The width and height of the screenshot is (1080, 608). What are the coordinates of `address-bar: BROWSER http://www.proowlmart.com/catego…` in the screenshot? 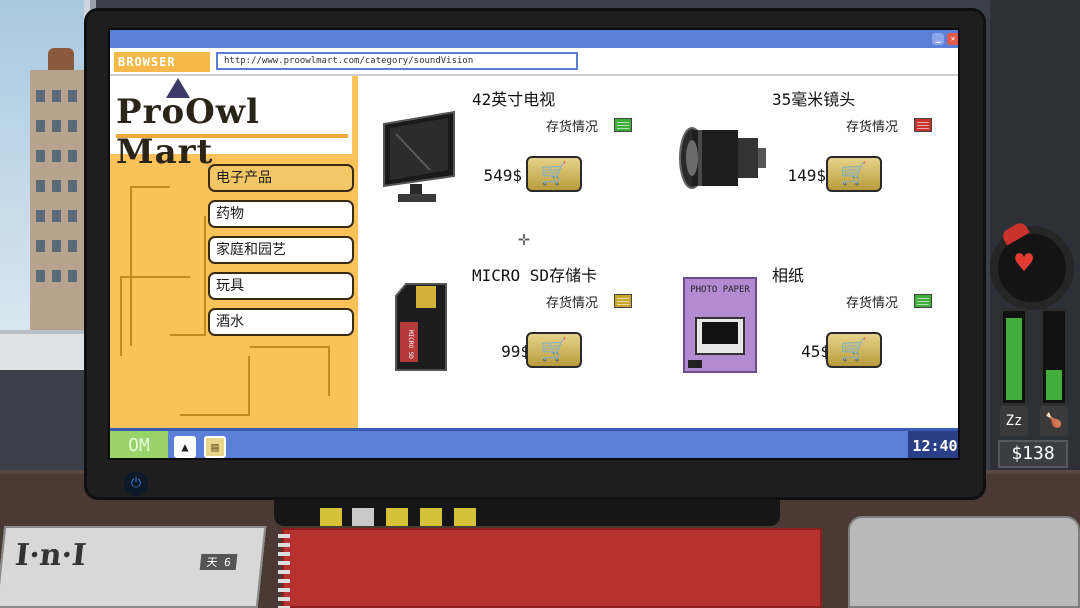 It's located at (534, 62).